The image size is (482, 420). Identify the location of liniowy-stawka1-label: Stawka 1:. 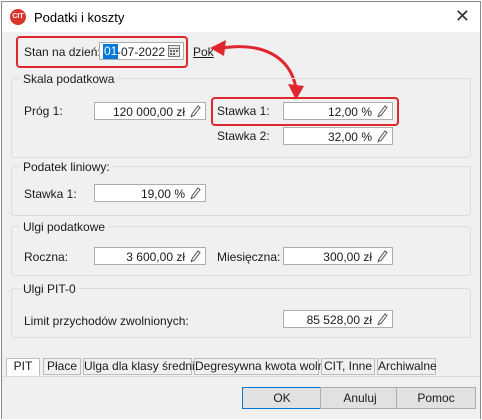
(50, 194).